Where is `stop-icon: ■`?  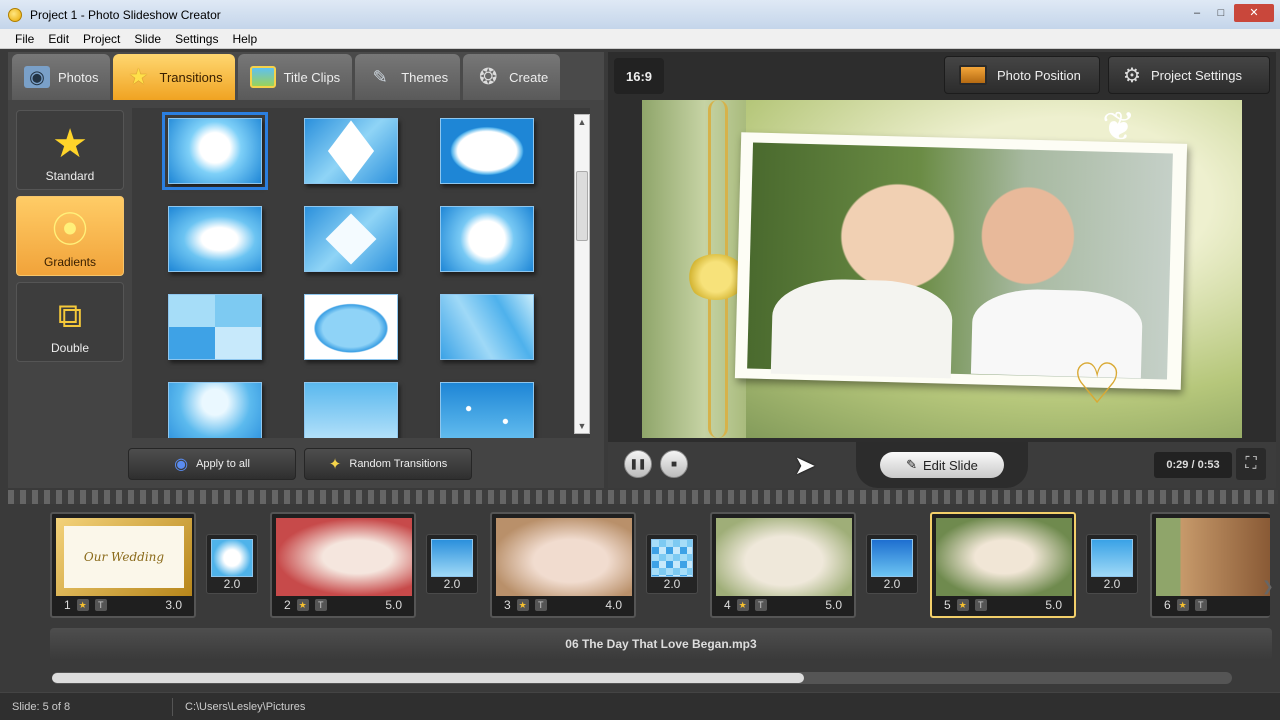 stop-icon: ■ is located at coordinates (674, 464).